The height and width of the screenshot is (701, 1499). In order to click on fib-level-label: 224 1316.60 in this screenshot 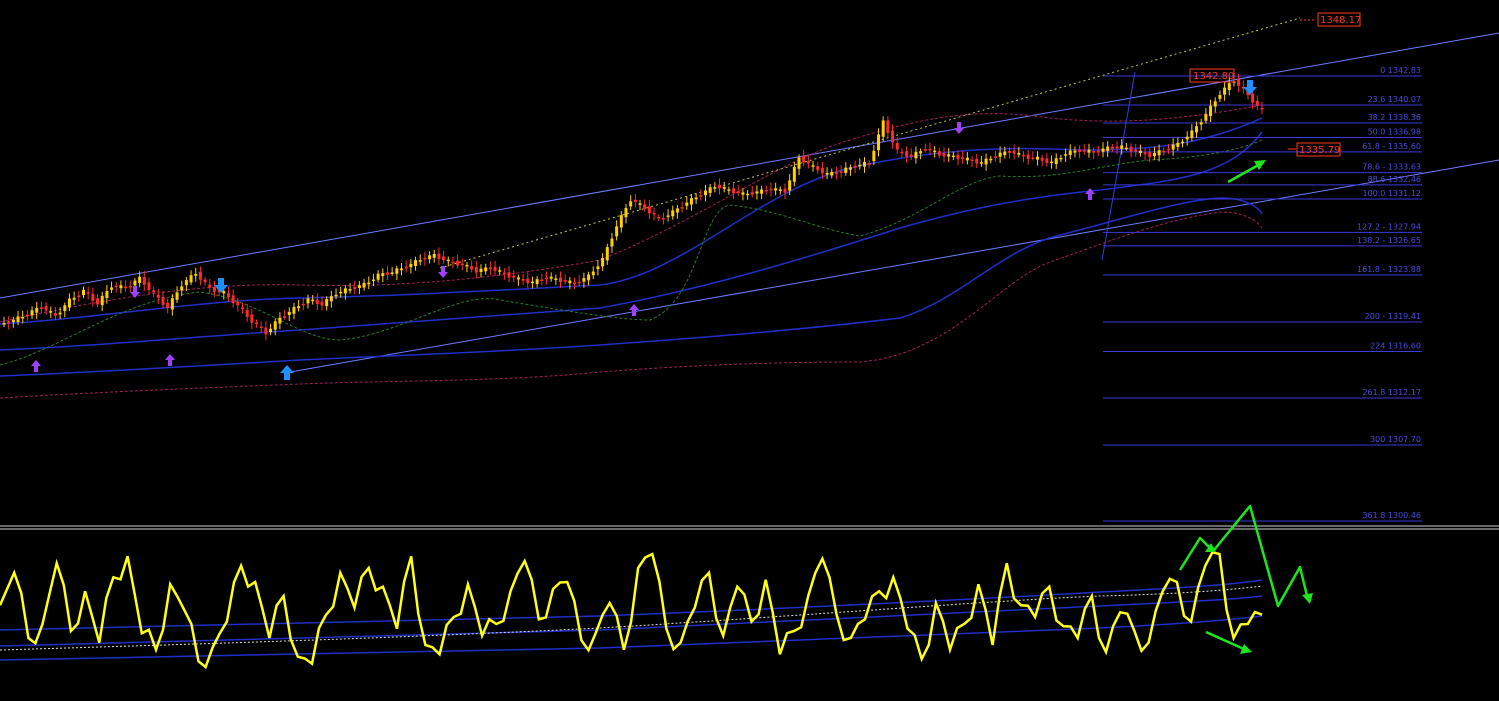, I will do `click(1395, 345)`.